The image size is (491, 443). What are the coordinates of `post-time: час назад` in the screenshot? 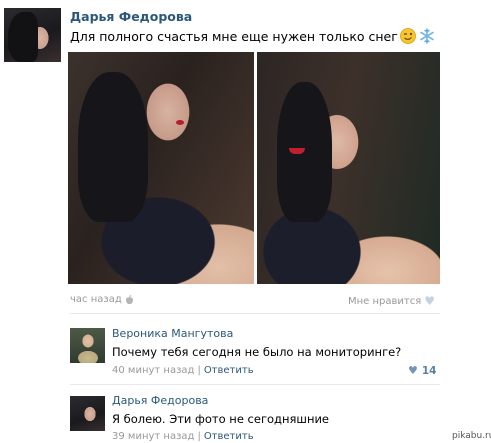 It's located at (96, 299).